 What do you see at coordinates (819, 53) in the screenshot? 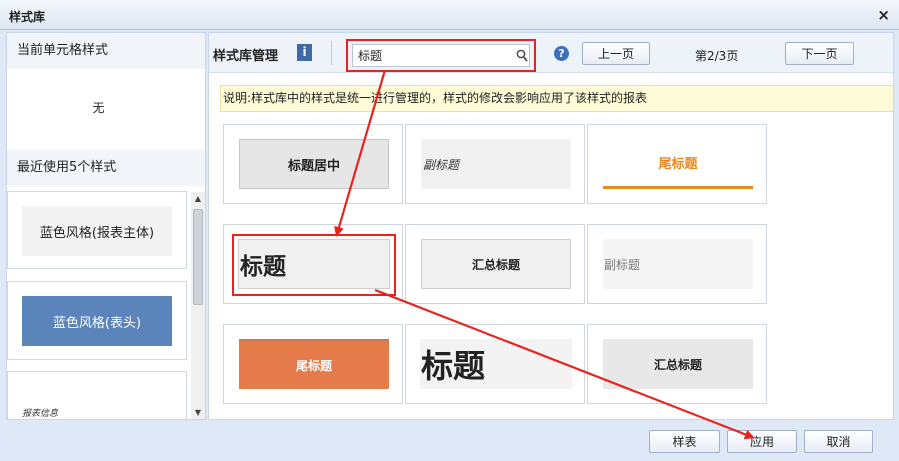
I see `next-page-button: 下一页` at bounding box center [819, 53].